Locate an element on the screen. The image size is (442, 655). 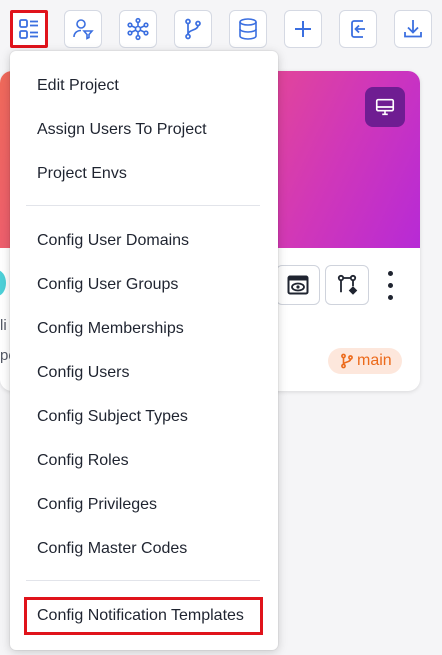
add-button is located at coordinates (303, 29).